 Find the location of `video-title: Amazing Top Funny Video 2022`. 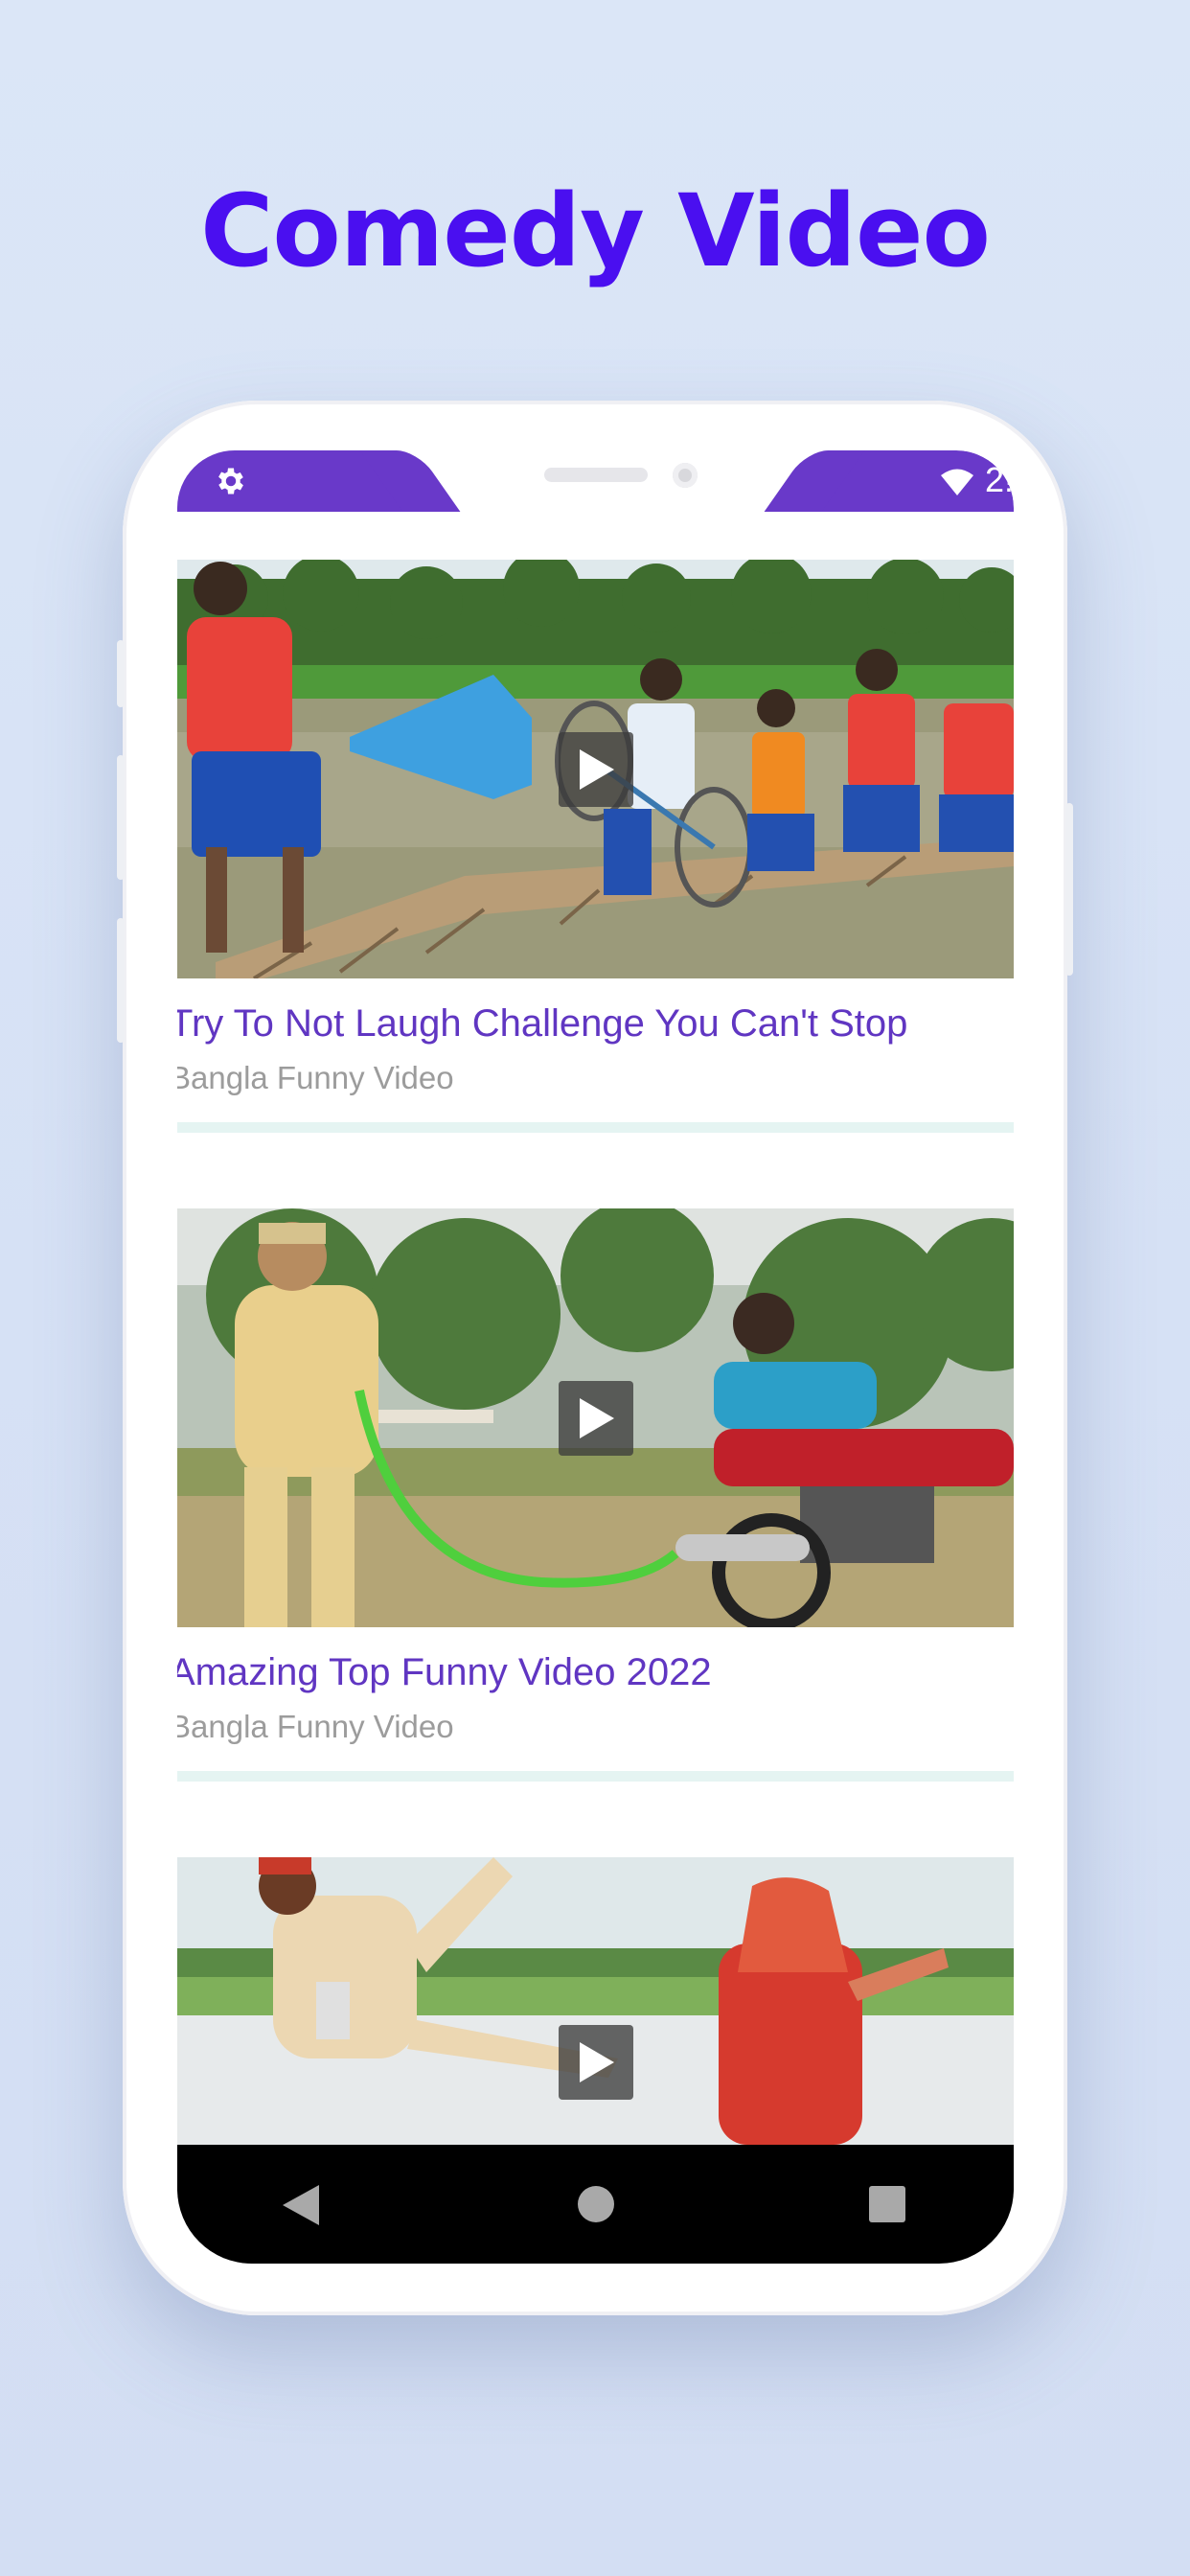

video-title: Amazing Top Funny Video 2022 is located at coordinates (595, 1672).